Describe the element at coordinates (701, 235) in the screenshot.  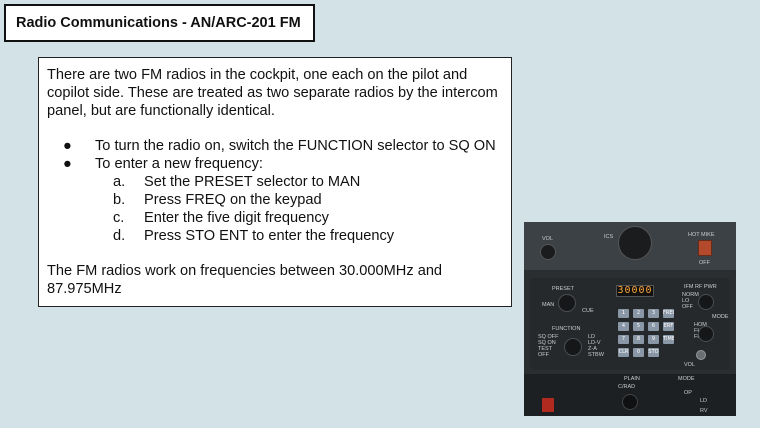
I see `hot-mike-label: HOT MIKE` at that location.